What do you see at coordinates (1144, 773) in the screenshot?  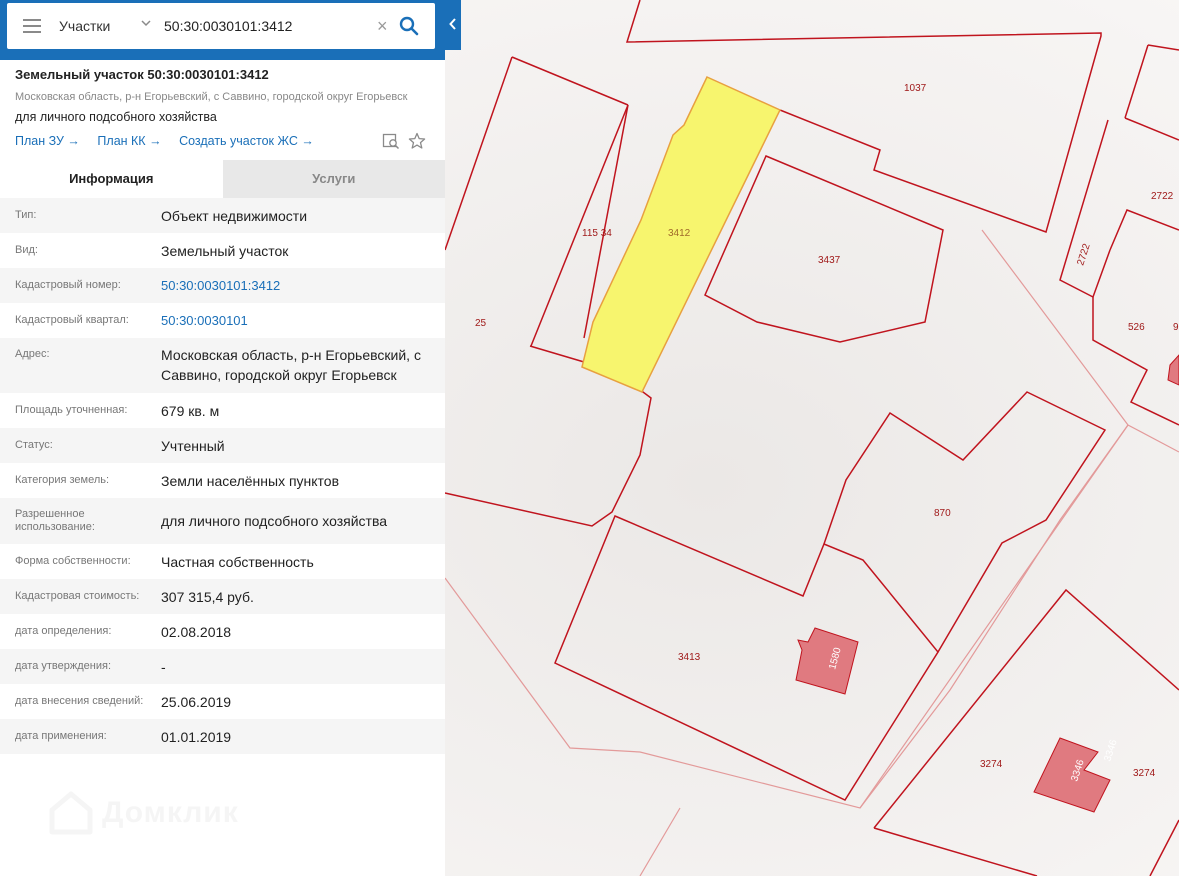 I see `label-3274-b: 3274` at bounding box center [1144, 773].